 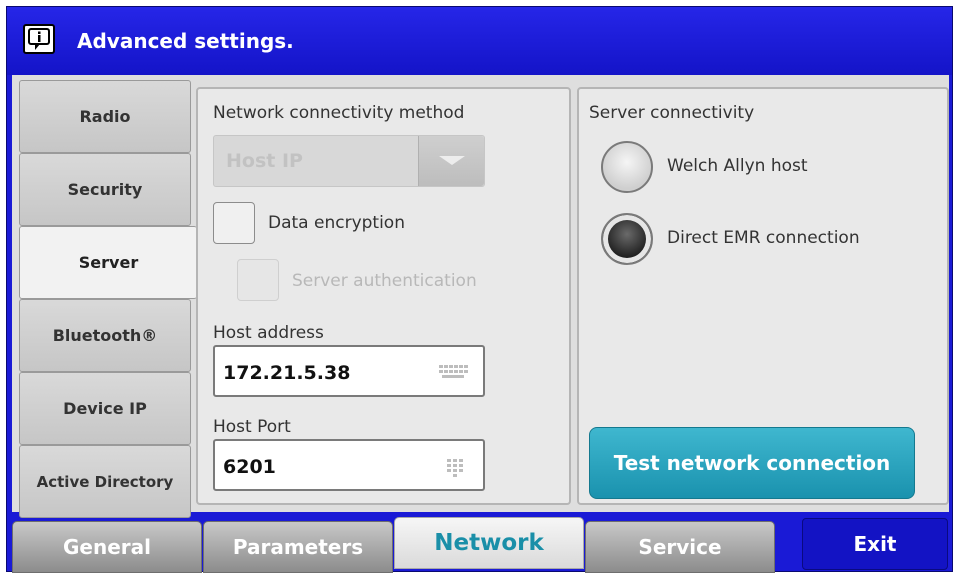 What do you see at coordinates (627, 167) in the screenshot?
I see `radio-welch-allyn-host` at bounding box center [627, 167].